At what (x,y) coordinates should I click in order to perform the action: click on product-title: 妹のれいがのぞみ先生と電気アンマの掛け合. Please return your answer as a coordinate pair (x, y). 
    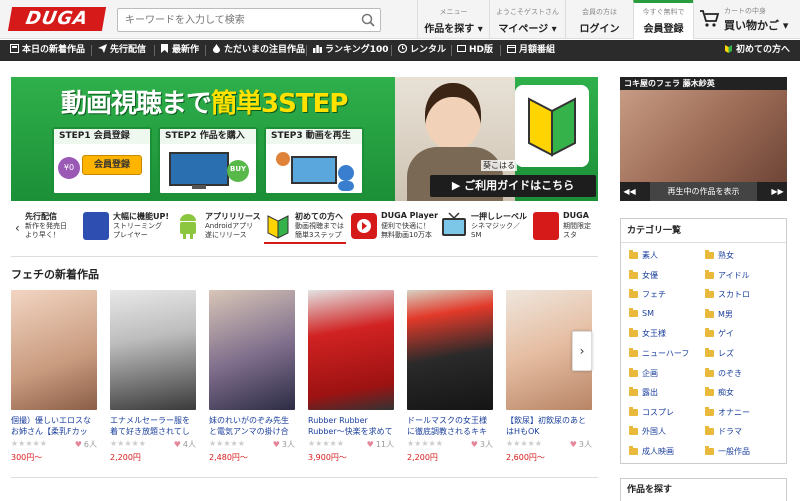
    Looking at the image, I should click on (252, 426).